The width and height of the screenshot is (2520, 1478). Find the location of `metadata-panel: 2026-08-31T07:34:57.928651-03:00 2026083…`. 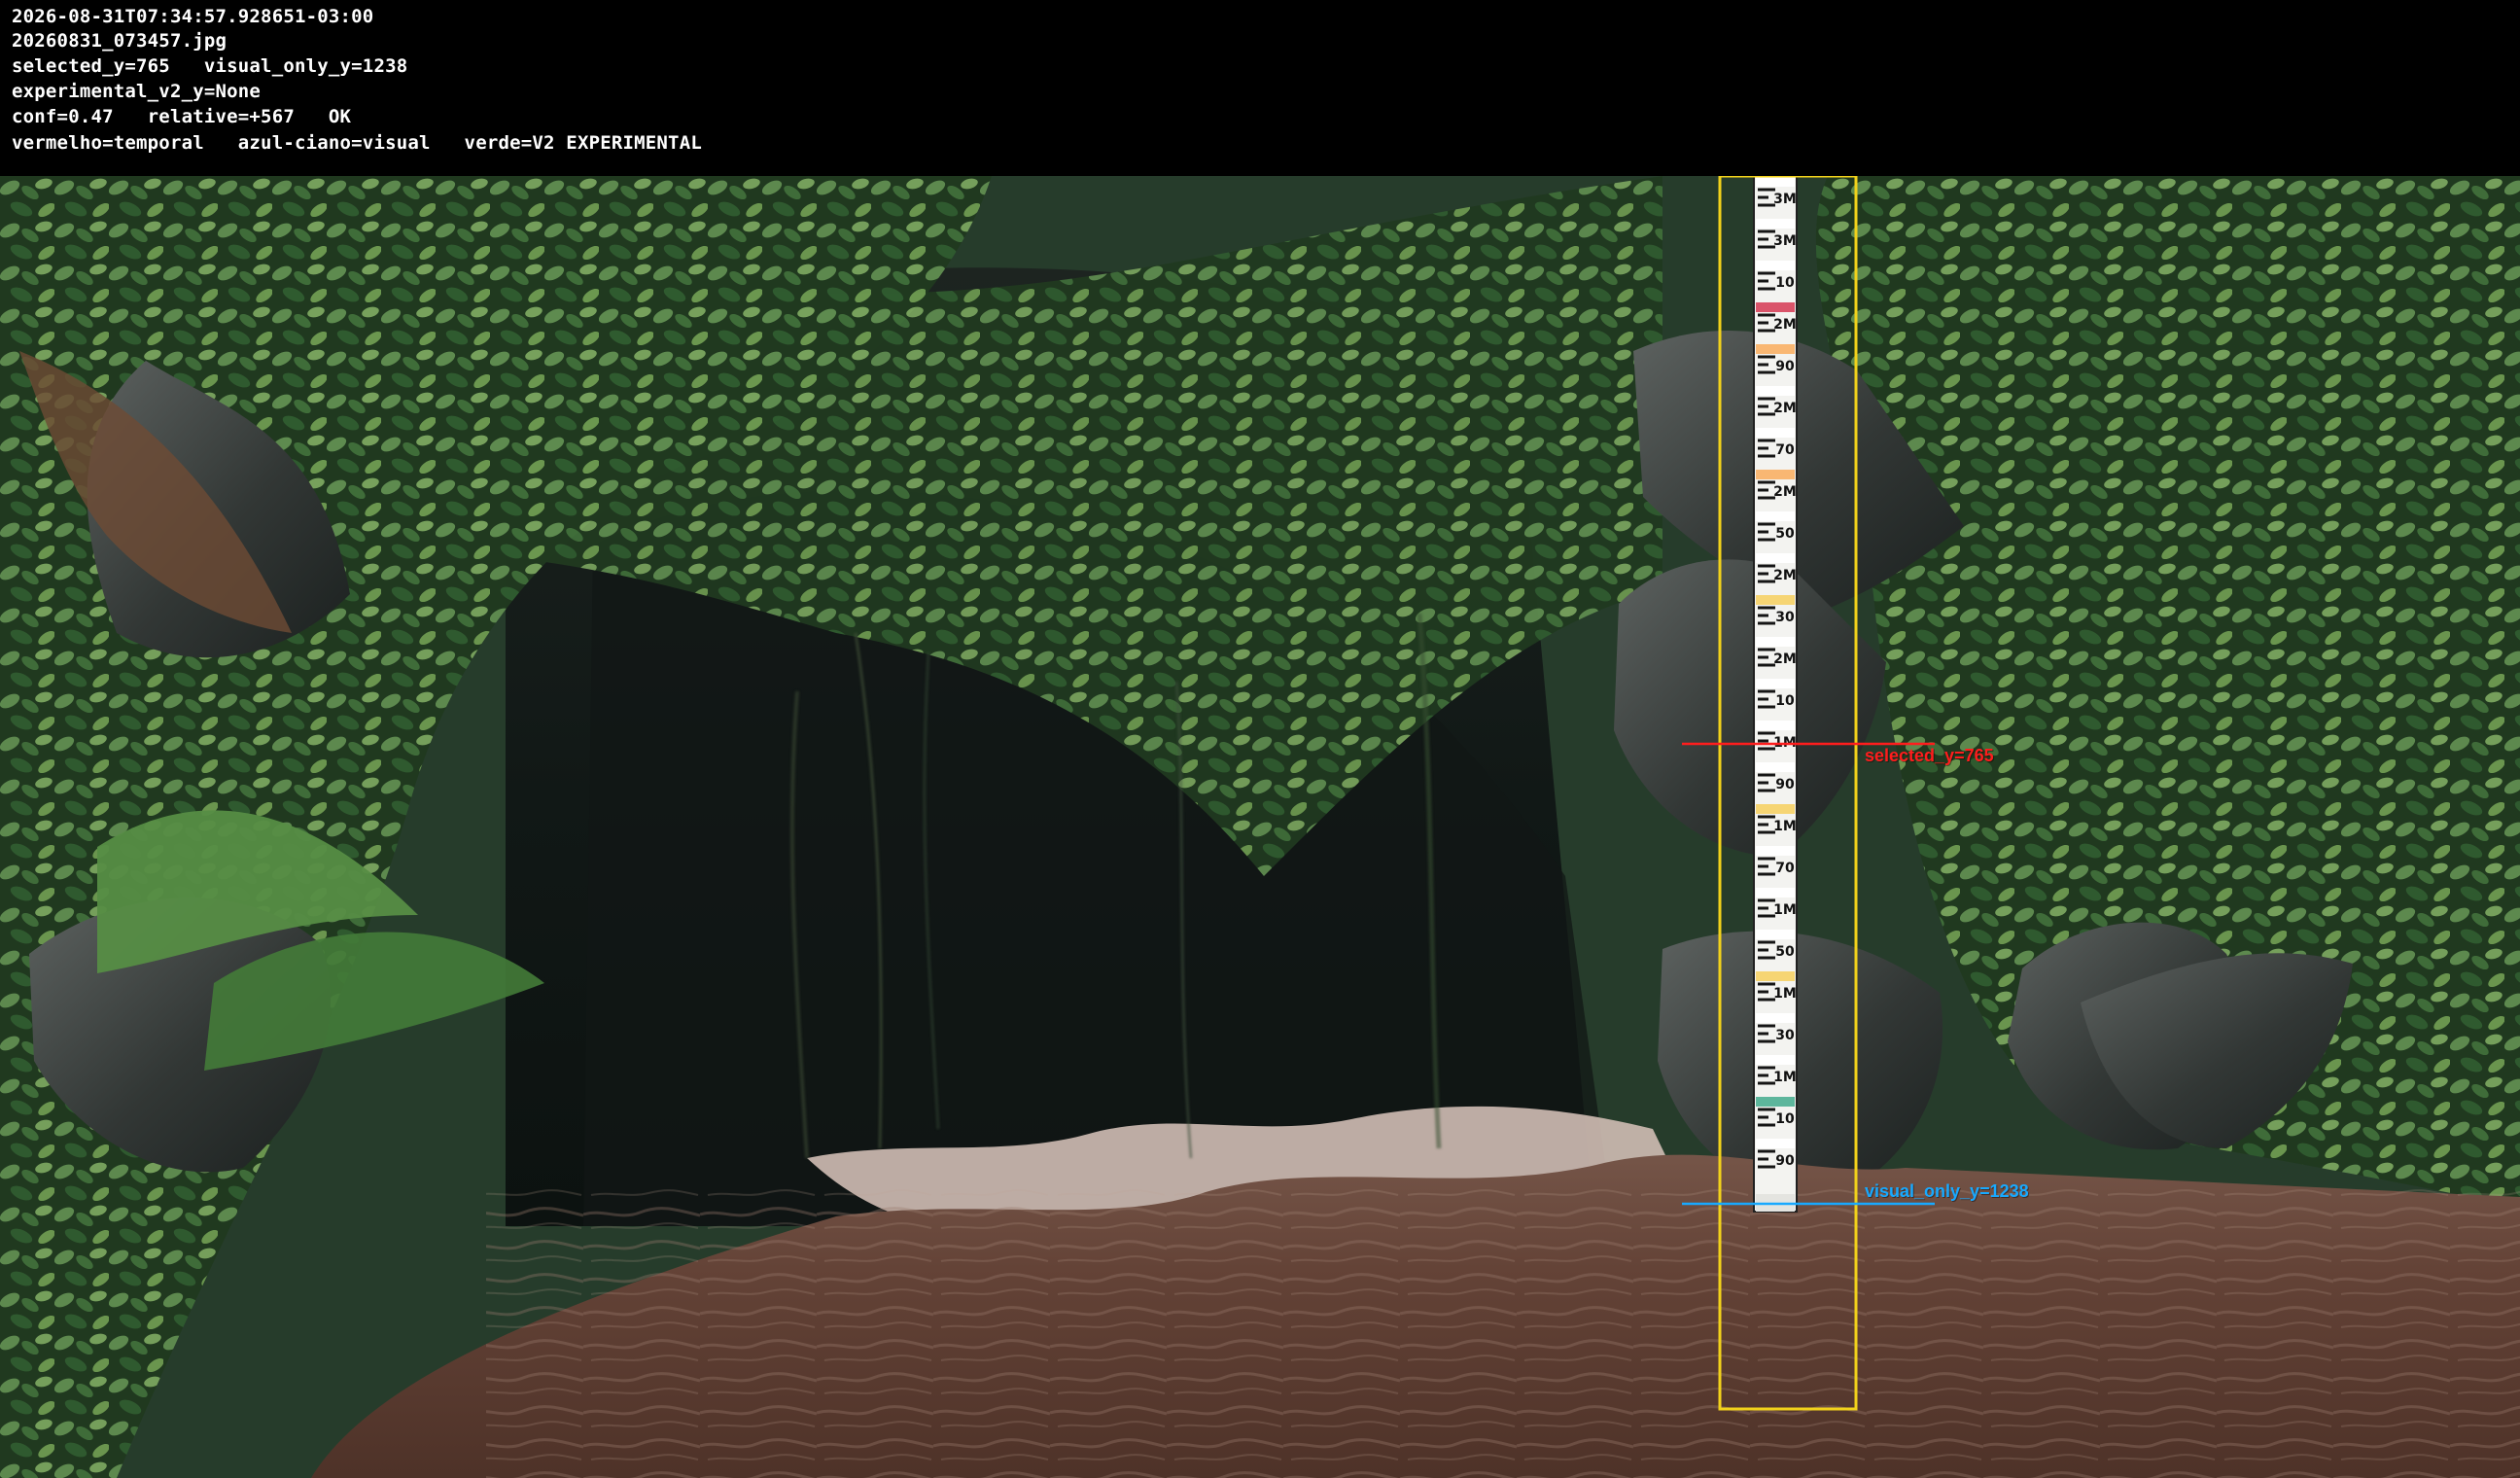

metadata-panel: 2026-08-31T07:34:57.928651-03:00 2026083… is located at coordinates (1260, 88).